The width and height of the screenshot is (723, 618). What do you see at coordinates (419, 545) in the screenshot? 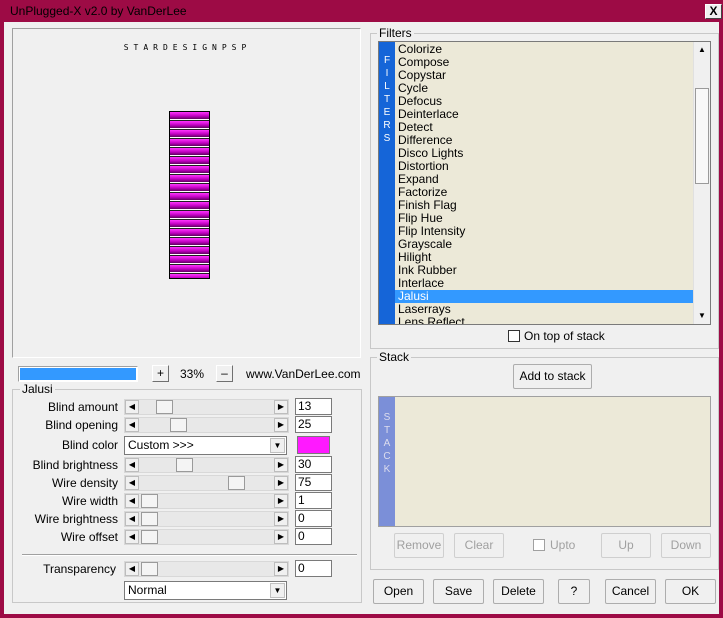
I see `remove-button: Remove` at bounding box center [419, 545].